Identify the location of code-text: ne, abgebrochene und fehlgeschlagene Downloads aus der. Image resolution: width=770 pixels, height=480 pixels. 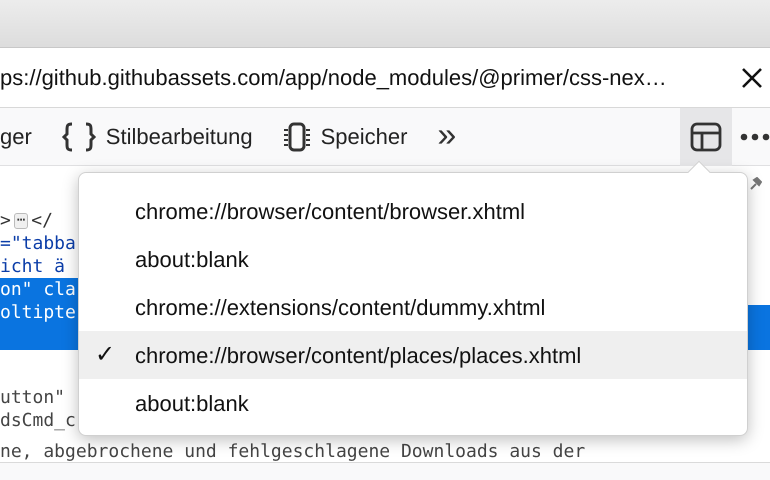
(293, 451).